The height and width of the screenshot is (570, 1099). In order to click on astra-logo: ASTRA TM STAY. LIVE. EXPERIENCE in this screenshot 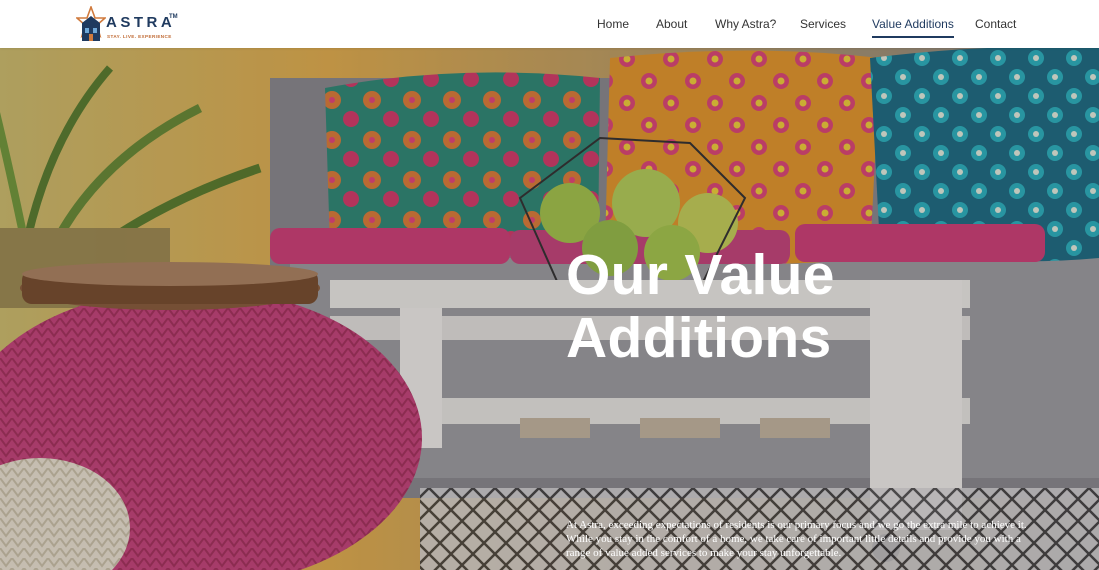, I will do `click(131, 25)`.